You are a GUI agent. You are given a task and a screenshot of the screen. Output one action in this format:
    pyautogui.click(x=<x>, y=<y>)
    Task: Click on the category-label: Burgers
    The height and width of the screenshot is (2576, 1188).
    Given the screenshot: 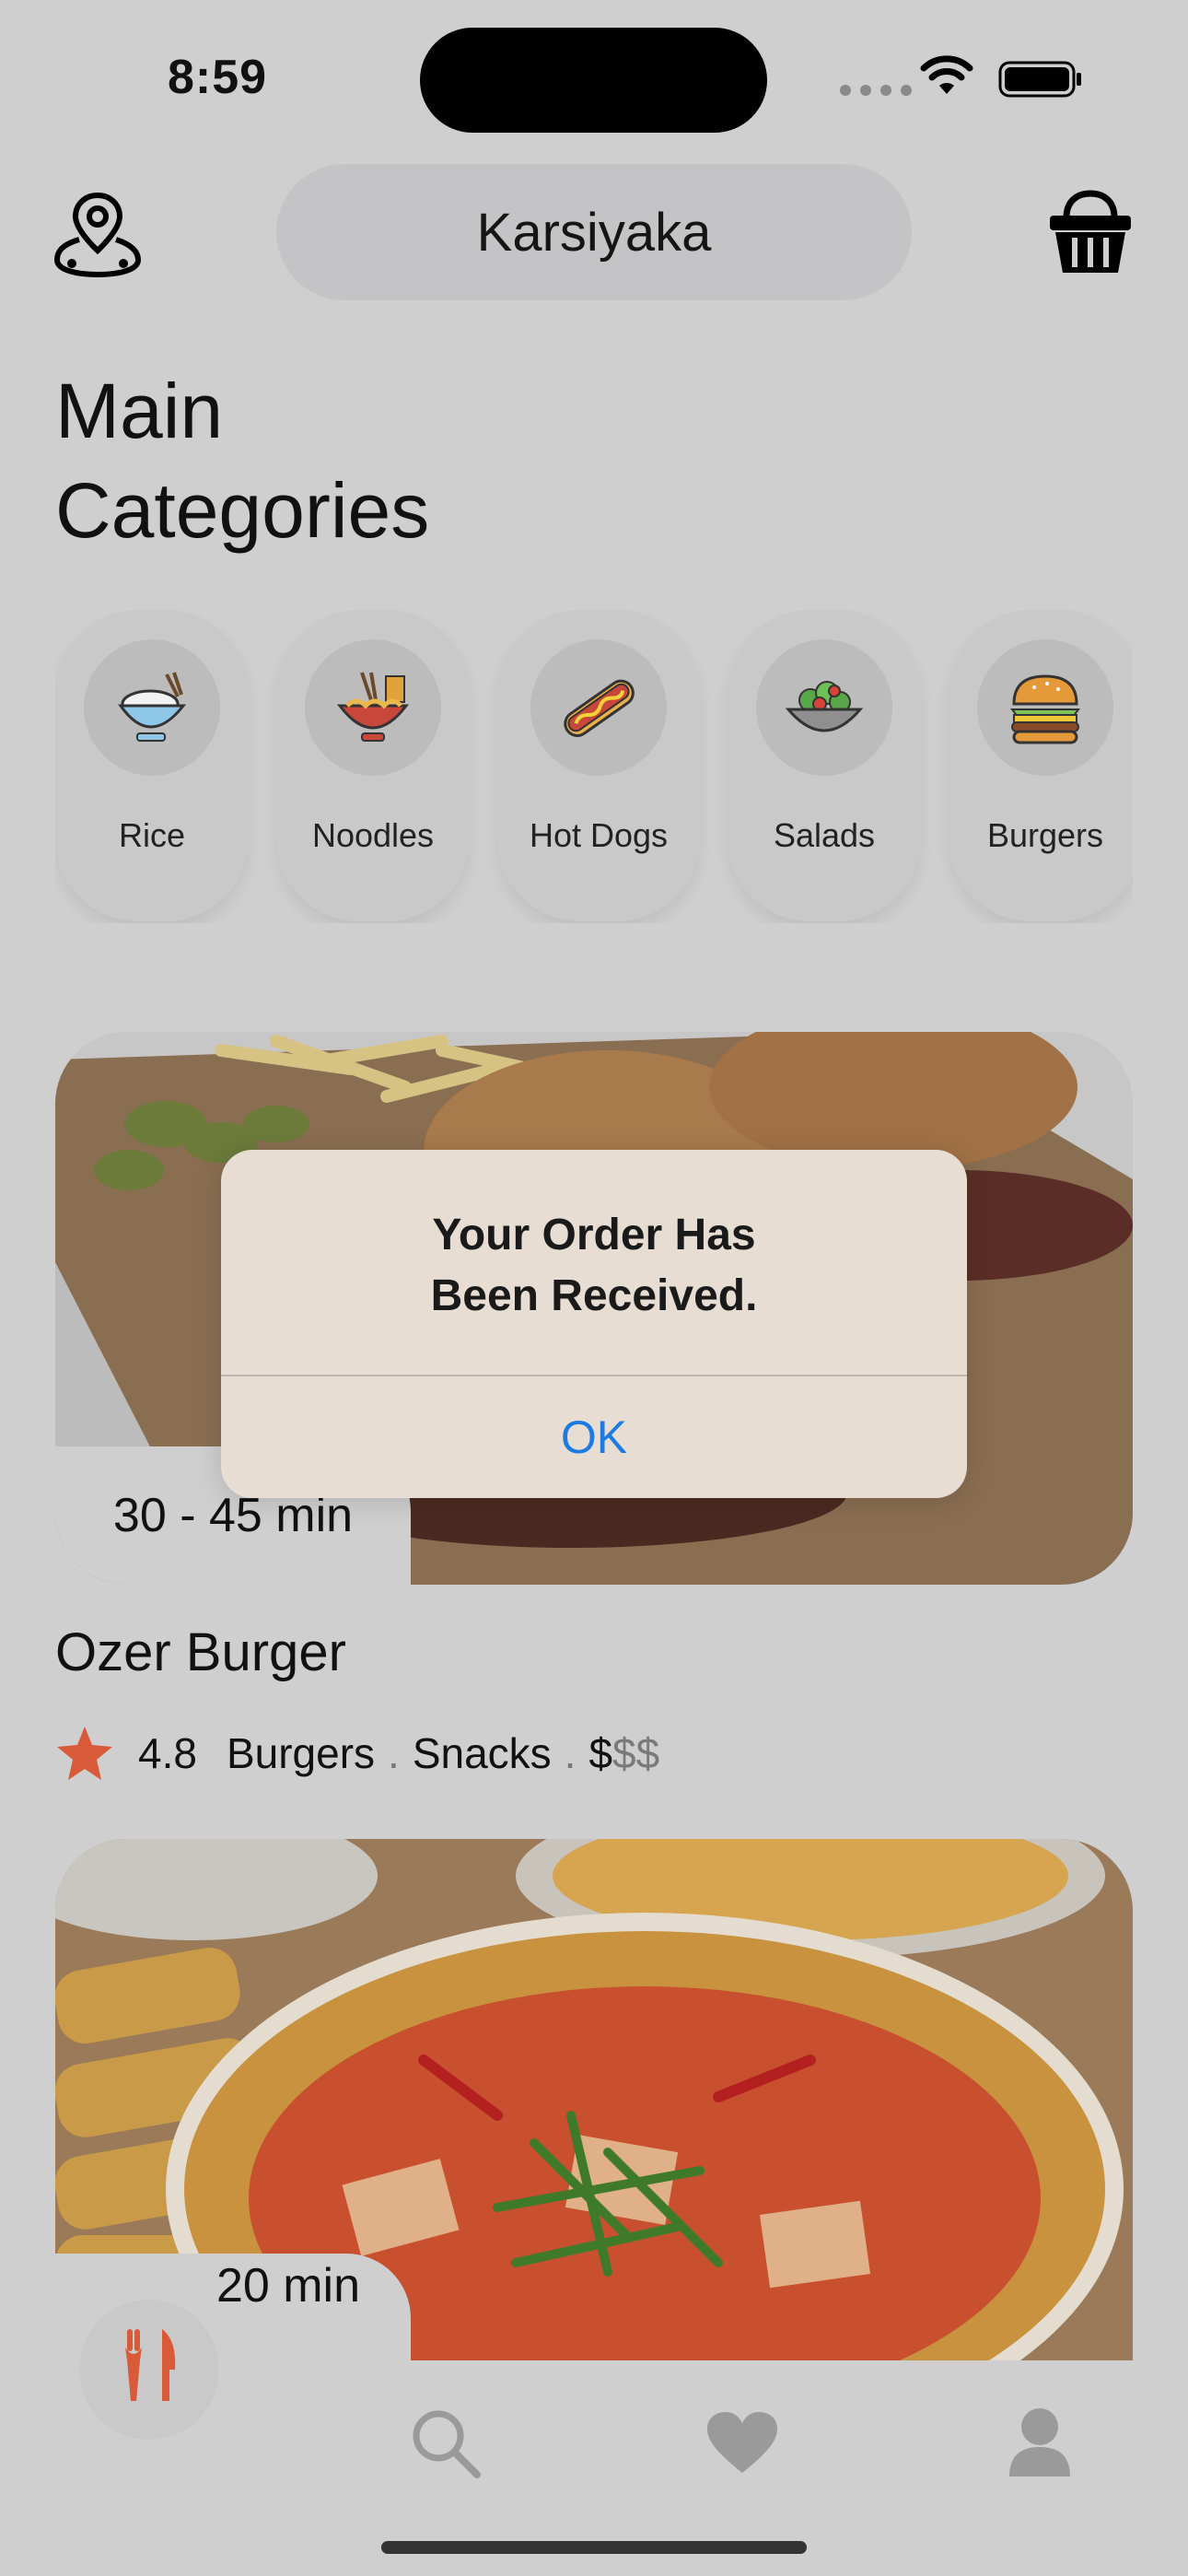 What is the action you would take?
    pyautogui.click(x=1045, y=835)
    